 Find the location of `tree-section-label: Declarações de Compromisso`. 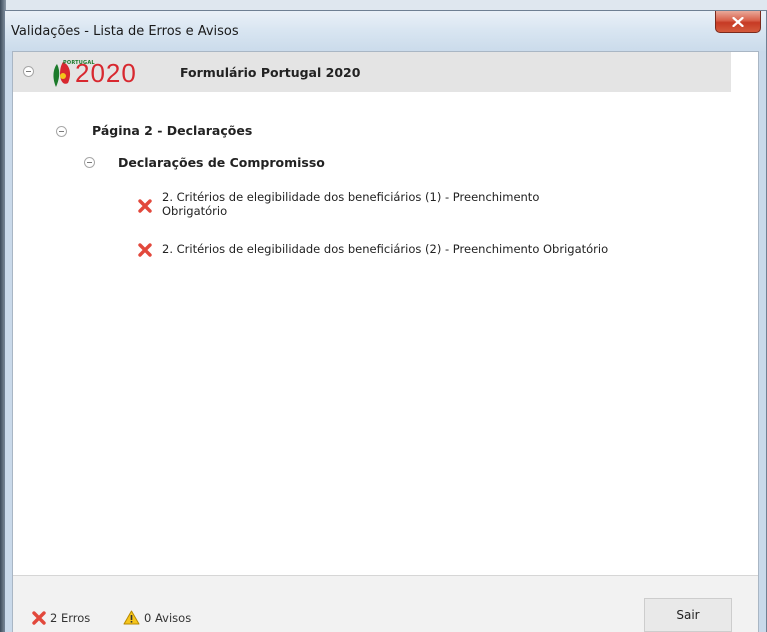

tree-section-label: Declarações de Compromisso is located at coordinates (221, 162).